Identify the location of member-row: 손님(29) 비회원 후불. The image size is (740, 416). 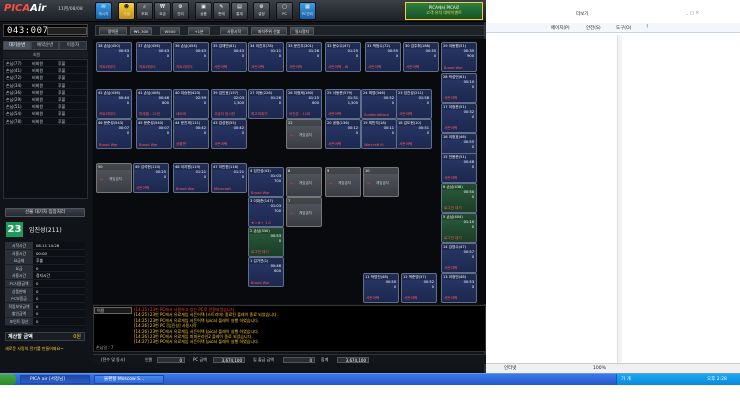
(45, 100).